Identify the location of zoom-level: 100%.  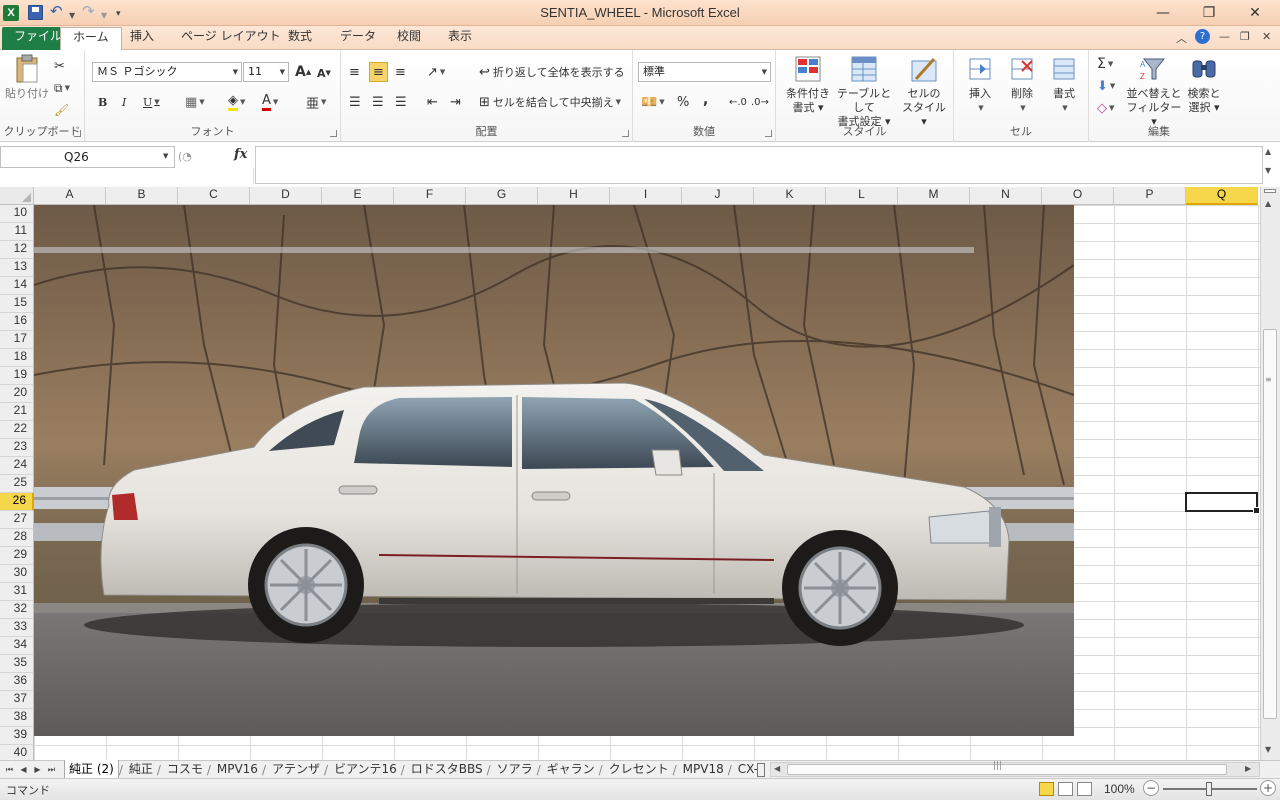
(1119, 789).